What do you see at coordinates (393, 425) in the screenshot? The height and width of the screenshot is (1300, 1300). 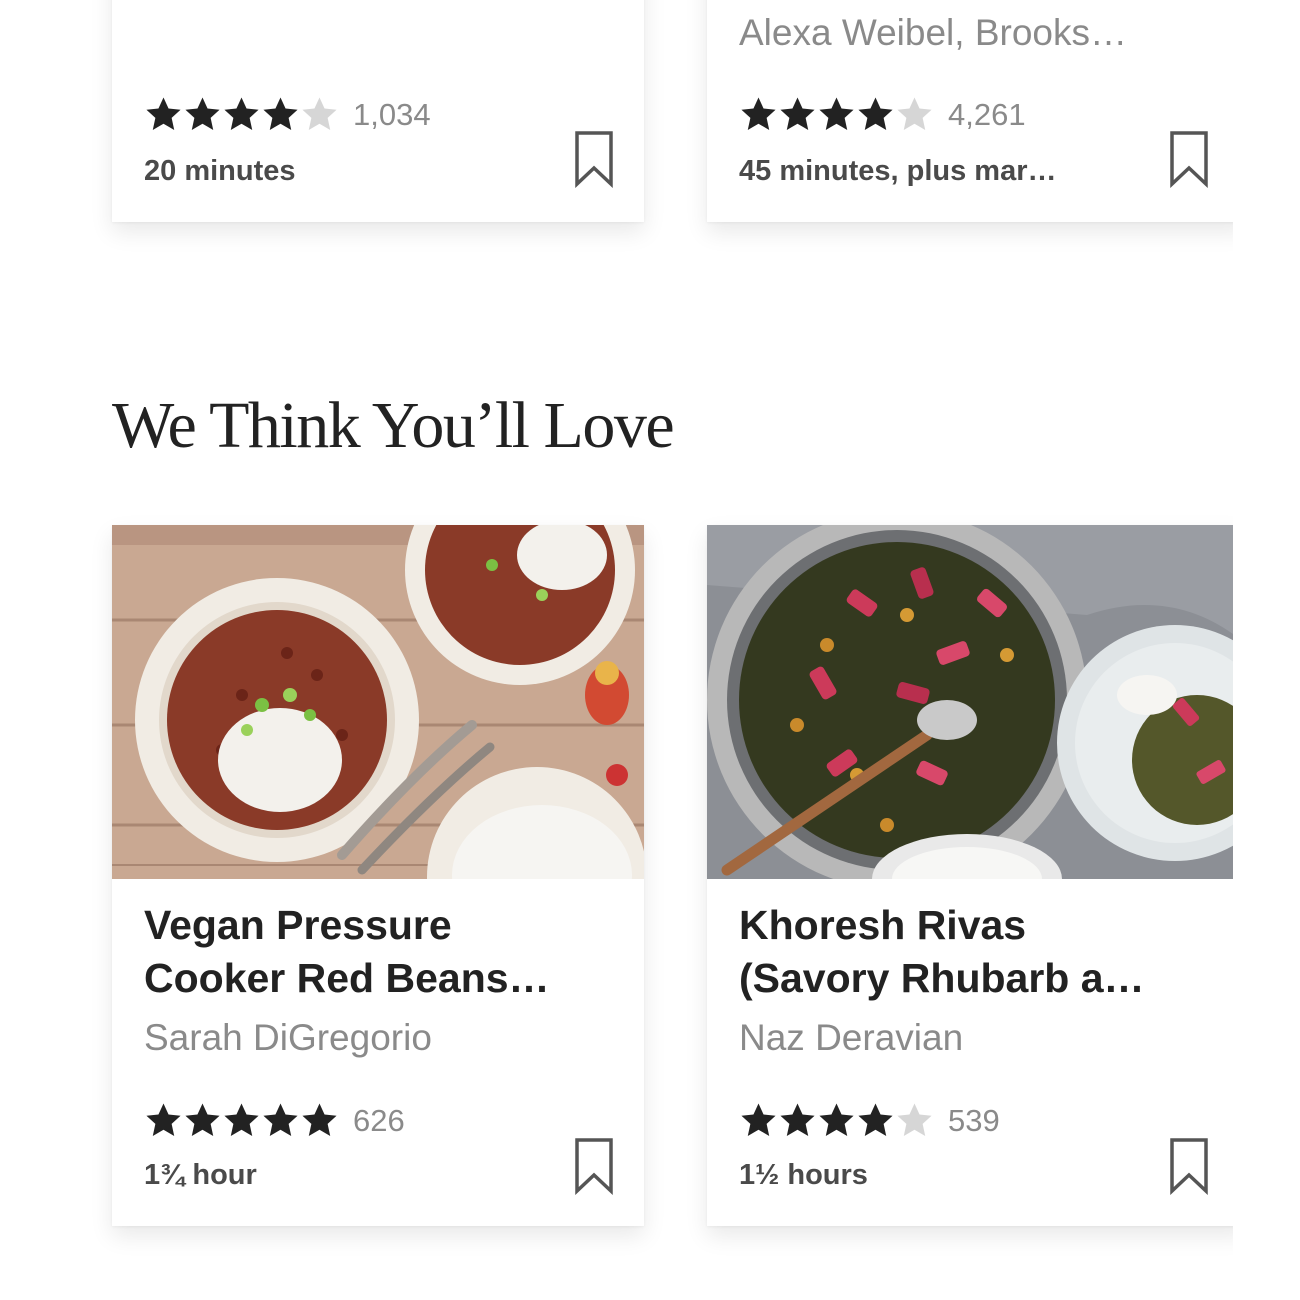 I see `section-heading: We Think You’ll Love` at bounding box center [393, 425].